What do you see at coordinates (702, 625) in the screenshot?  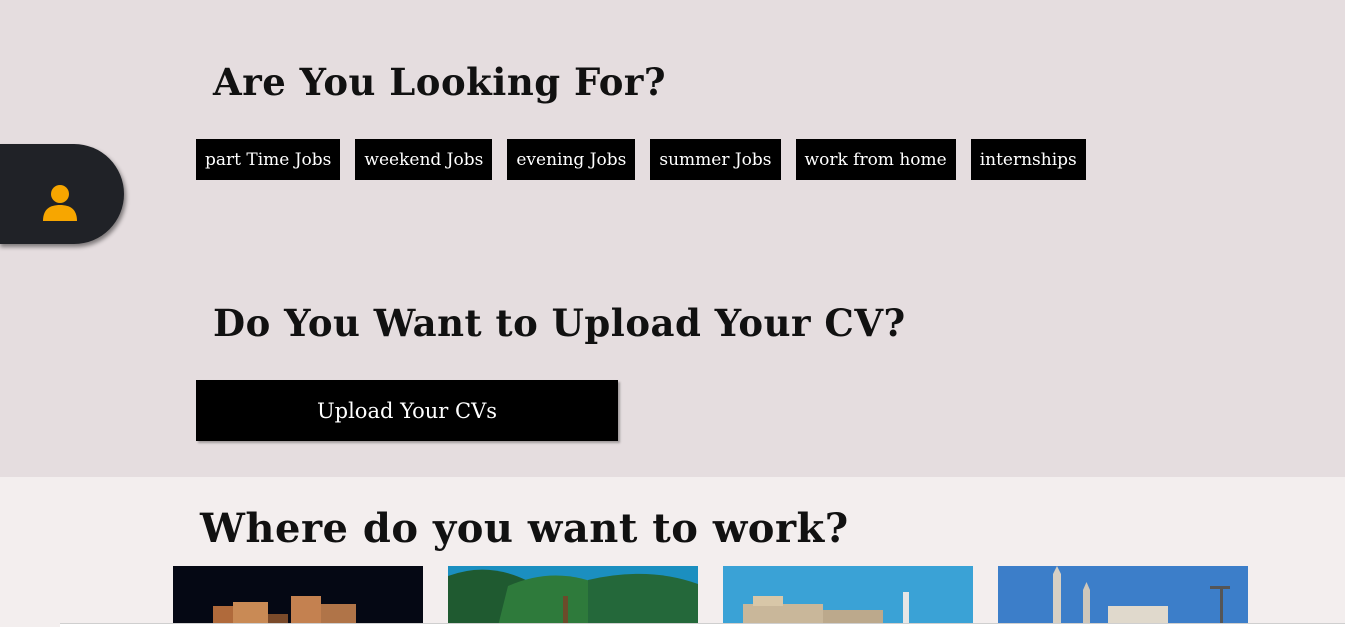 I see `bottom-bar` at bounding box center [702, 625].